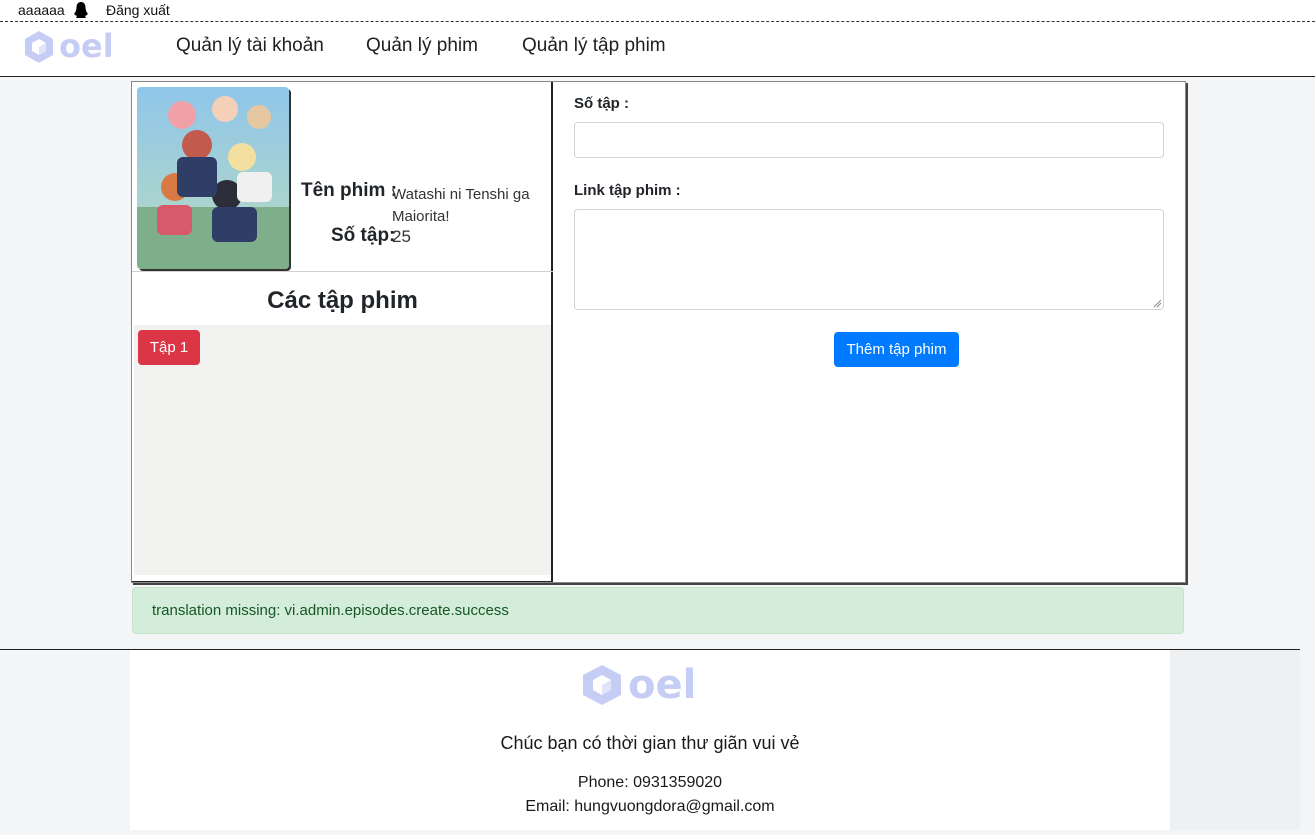 The width and height of the screenshot is (1315, 835). Describe the element at coordinates (1235, 740) in the screenshot. I see `footer-side-bg` at that location.